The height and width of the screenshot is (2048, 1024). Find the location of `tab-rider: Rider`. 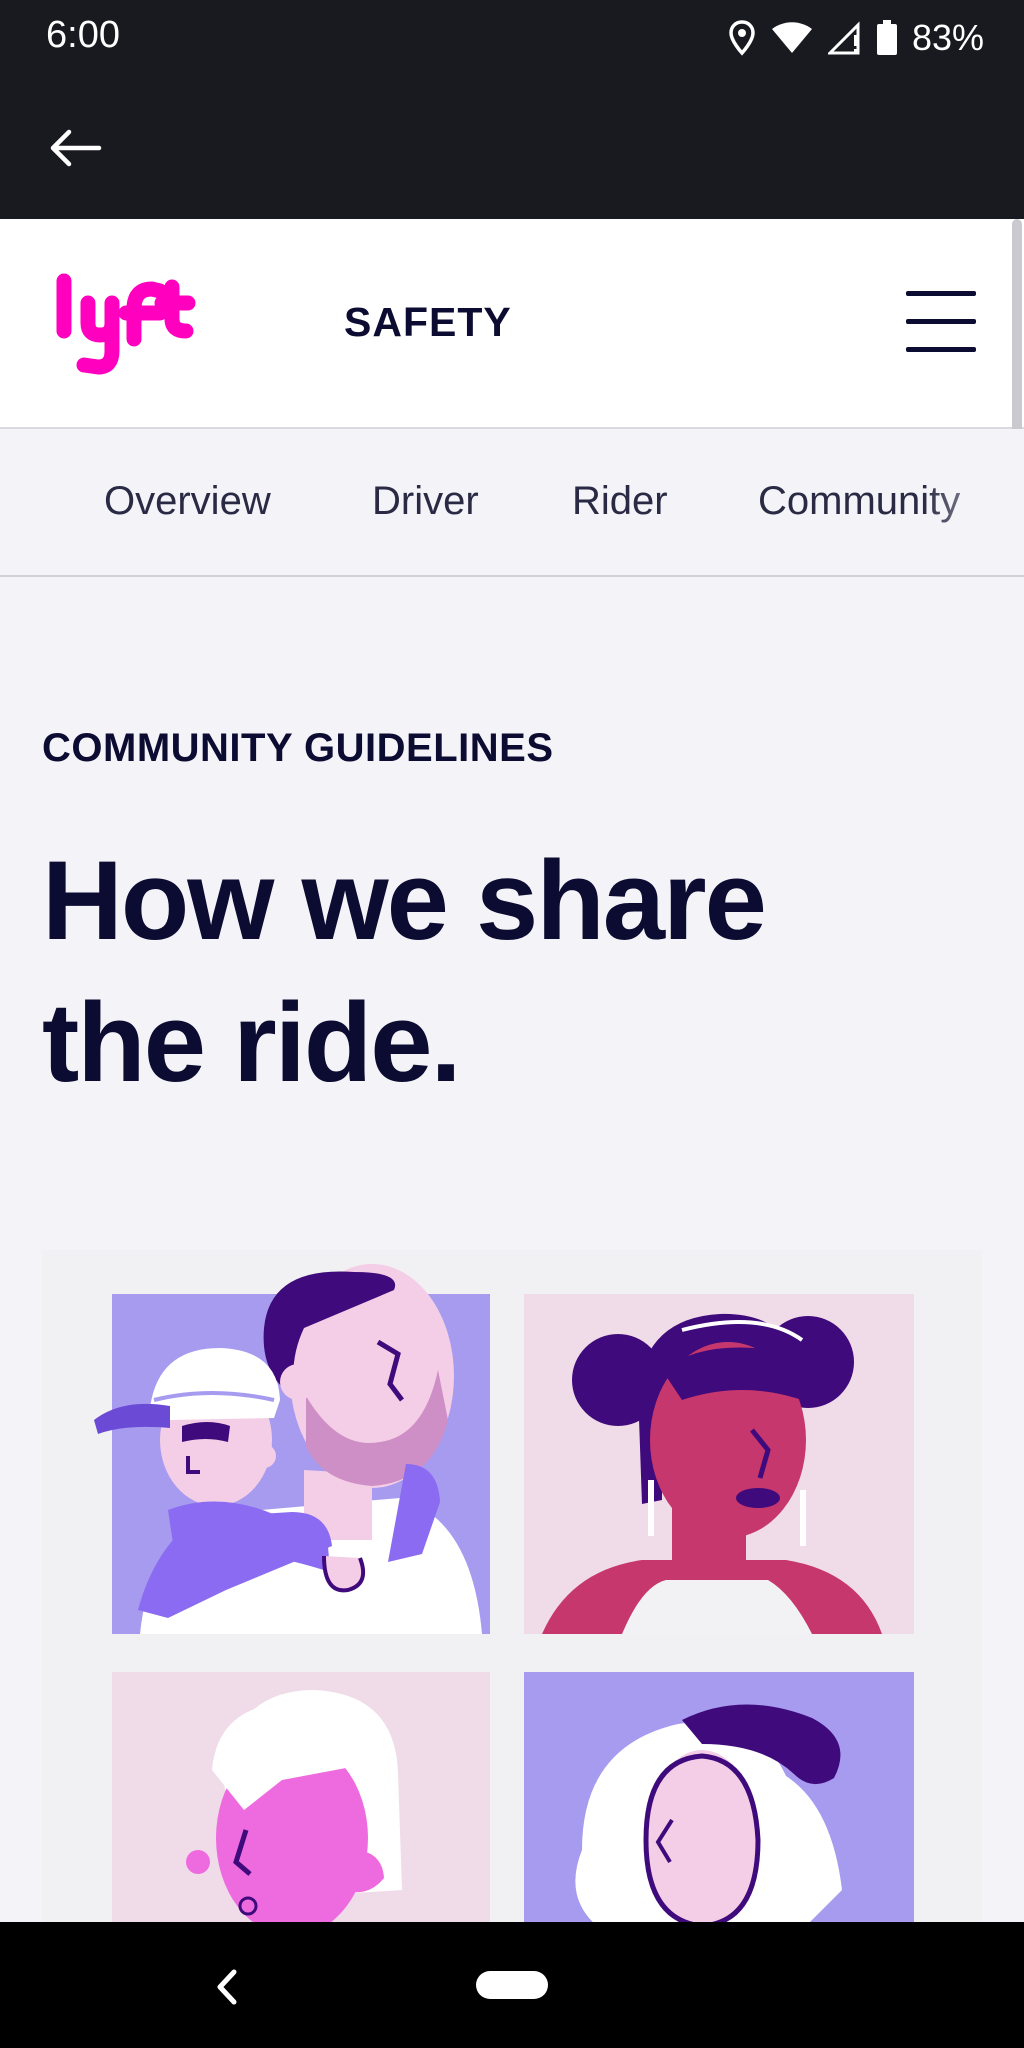

tab-rider: Rider is located at coordinates (620, 501).